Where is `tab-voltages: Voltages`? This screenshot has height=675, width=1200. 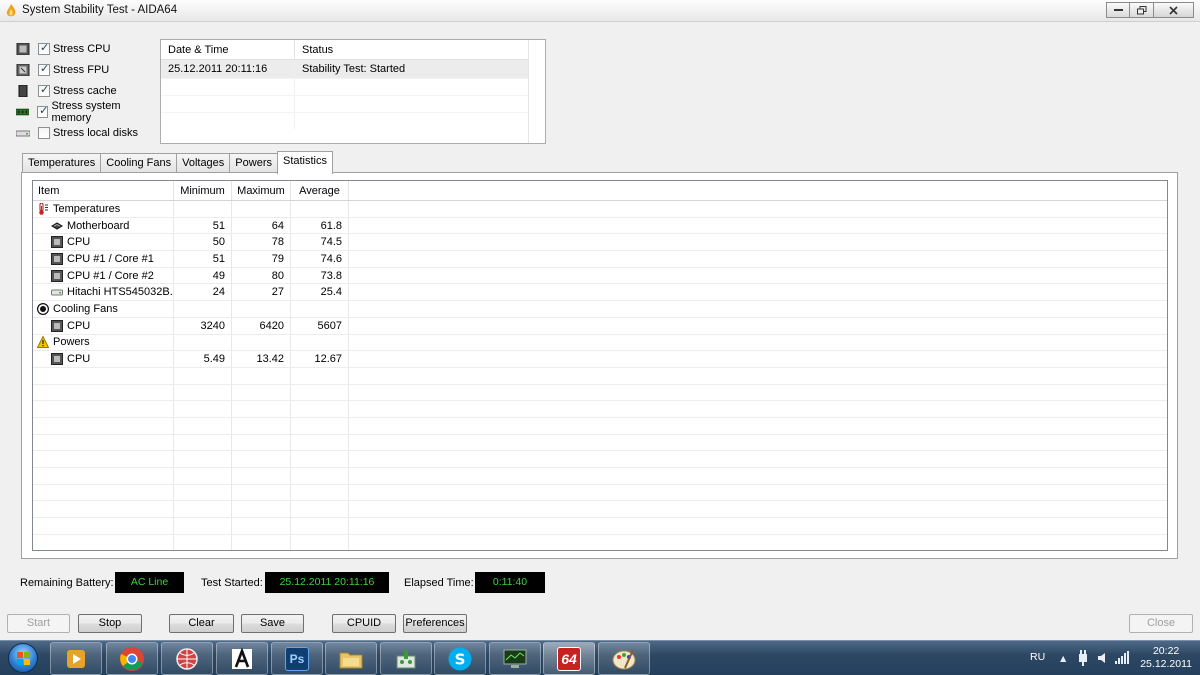 tab-voltages: Voltages is located at coordinates (203, 163).